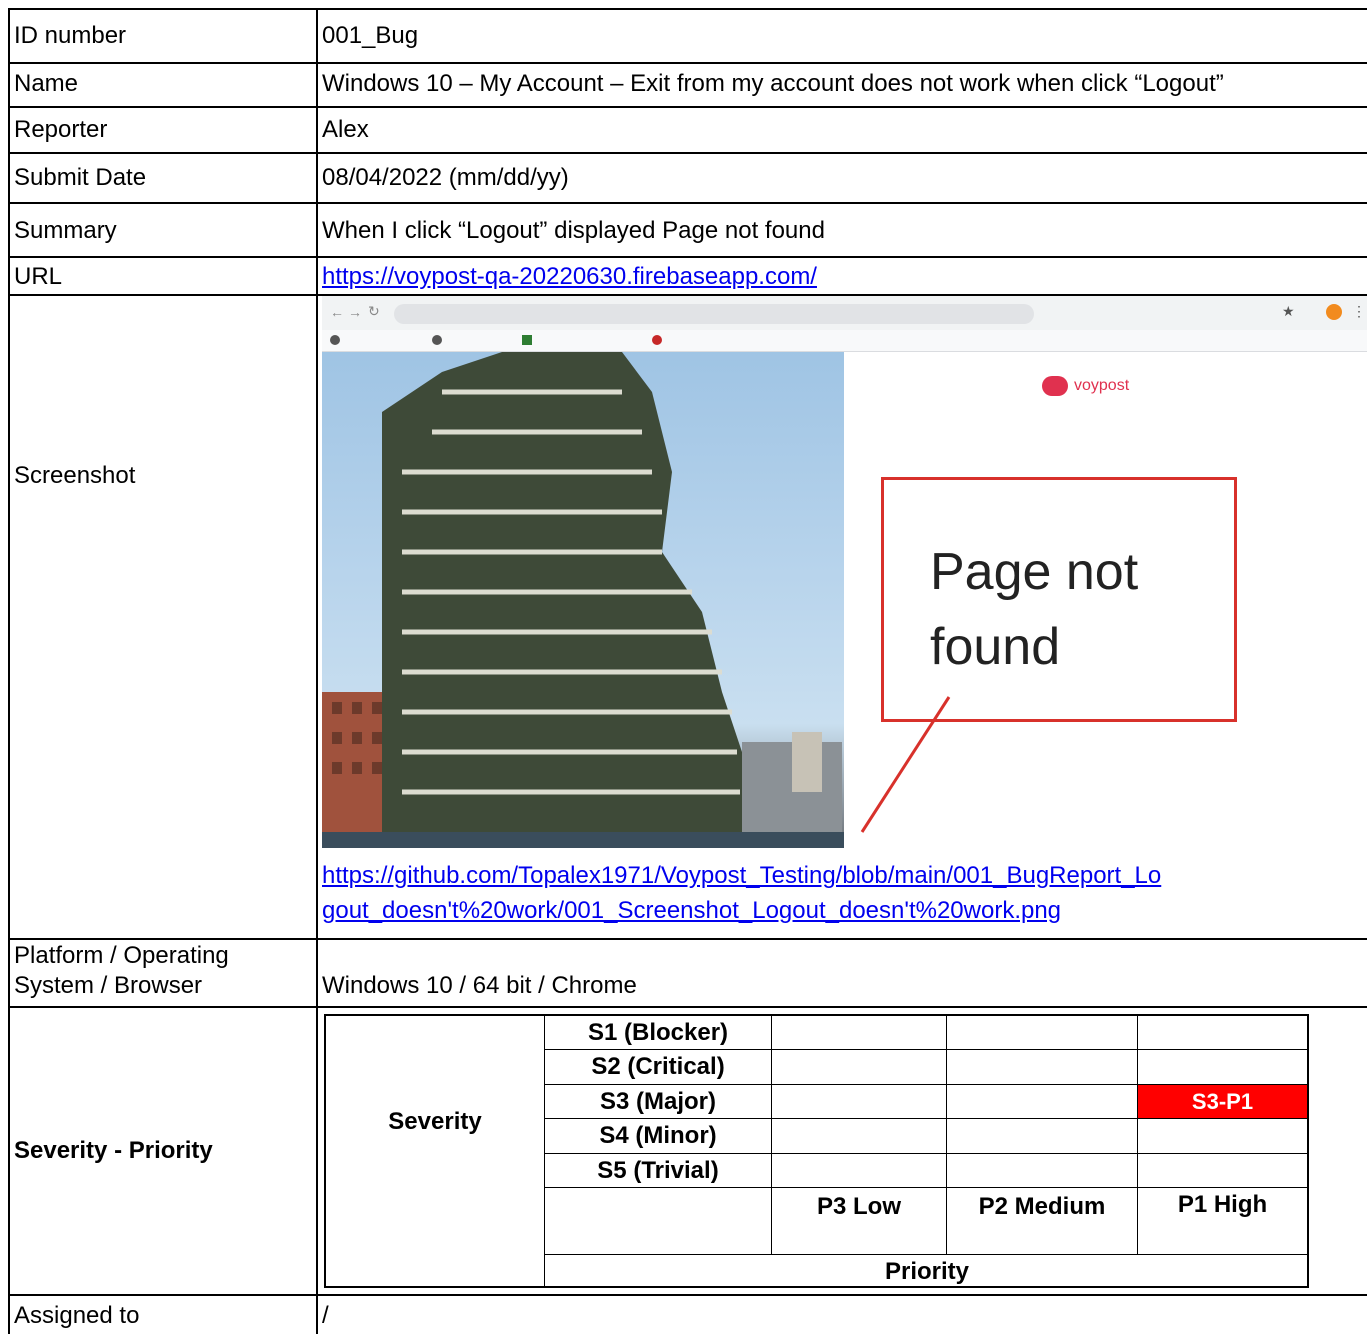 This screenshot has height=1334, width=1367. What do you see at coordinates (927, 1271) in the screenshot?
I see `priority-heading: Priority` at bounding box center [927, 1271].